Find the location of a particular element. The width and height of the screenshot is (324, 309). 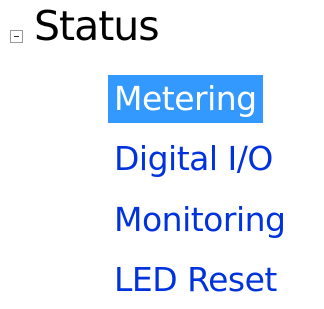

tree-item-metering: Metering is located at coordinates (185, 99).